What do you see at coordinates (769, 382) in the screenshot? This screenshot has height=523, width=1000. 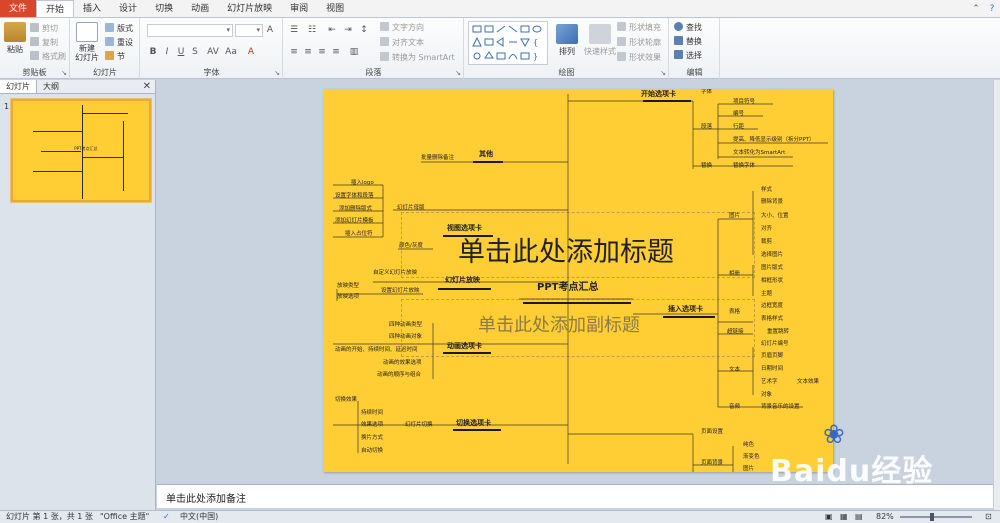 I see `node-wordart: 艺术字` at bounding box center [769, 382].